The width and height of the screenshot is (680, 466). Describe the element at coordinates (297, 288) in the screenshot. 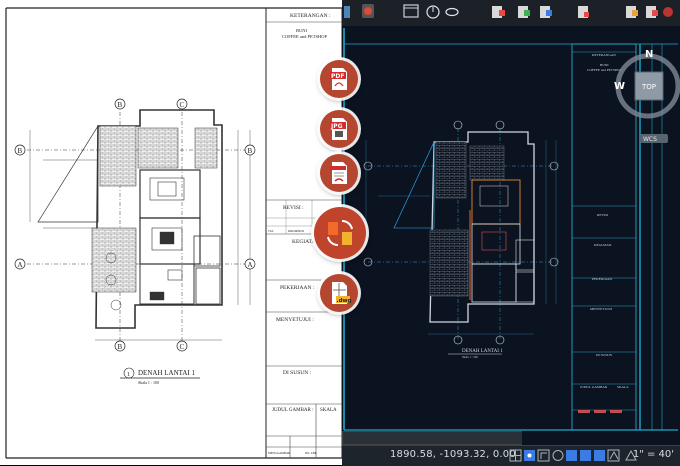

I see `paper-pekerjaan: PEKERJAAN :` at that location.